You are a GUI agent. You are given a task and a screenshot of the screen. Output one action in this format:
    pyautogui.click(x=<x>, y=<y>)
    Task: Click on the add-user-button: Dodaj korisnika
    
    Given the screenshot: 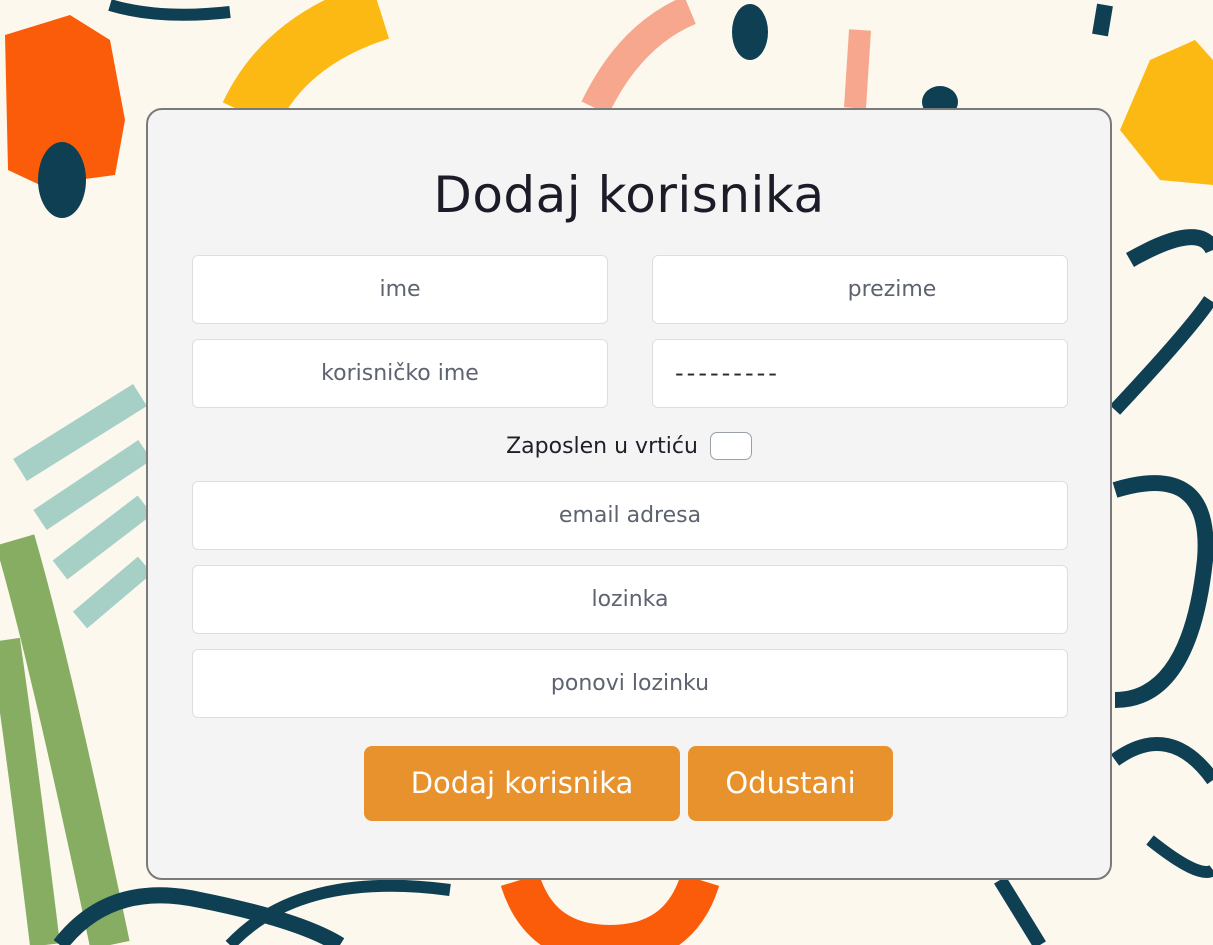 What is the action you would take?
    pyautogui.click(x=522, y=783)
    